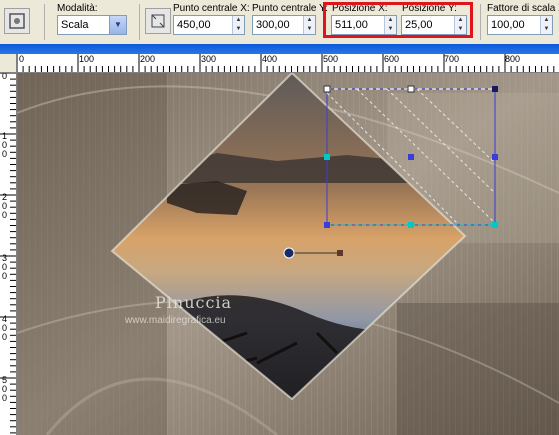 Image resolution: width=559 pixels, height=435 pixels. I want to click on scale-x-field: ▲▼, so click(520, 25).